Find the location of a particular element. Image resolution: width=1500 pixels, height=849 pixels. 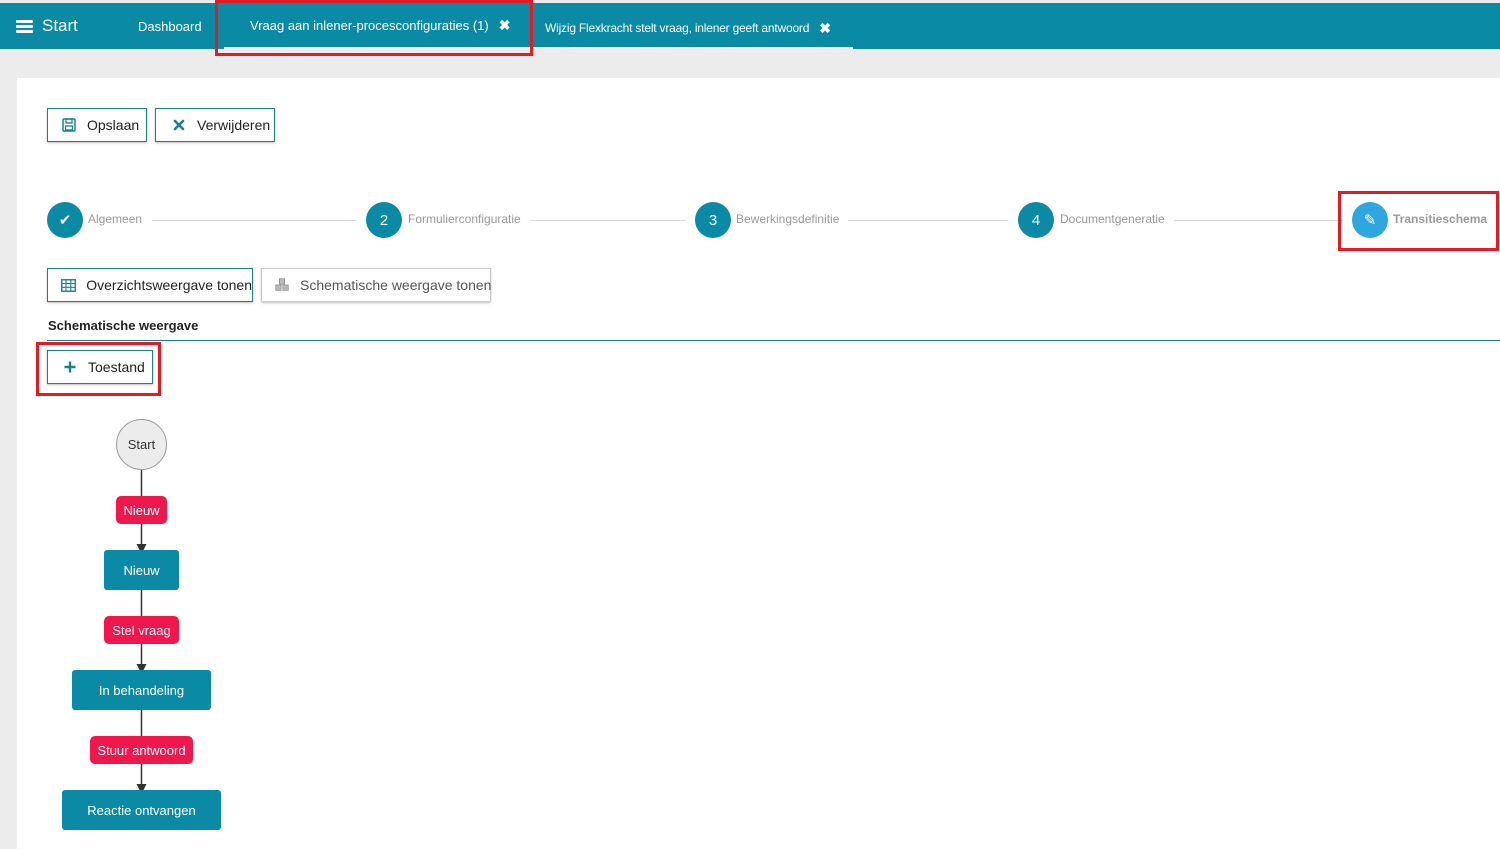

hamburger-menu-icon is located at coordinates (24, 26).